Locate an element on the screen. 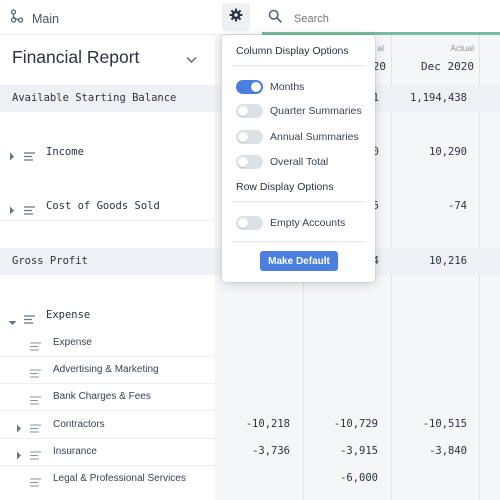 Image resolution: width=500 pixels, height=500 pixels. search-icon is located at coordinates (275, 18).